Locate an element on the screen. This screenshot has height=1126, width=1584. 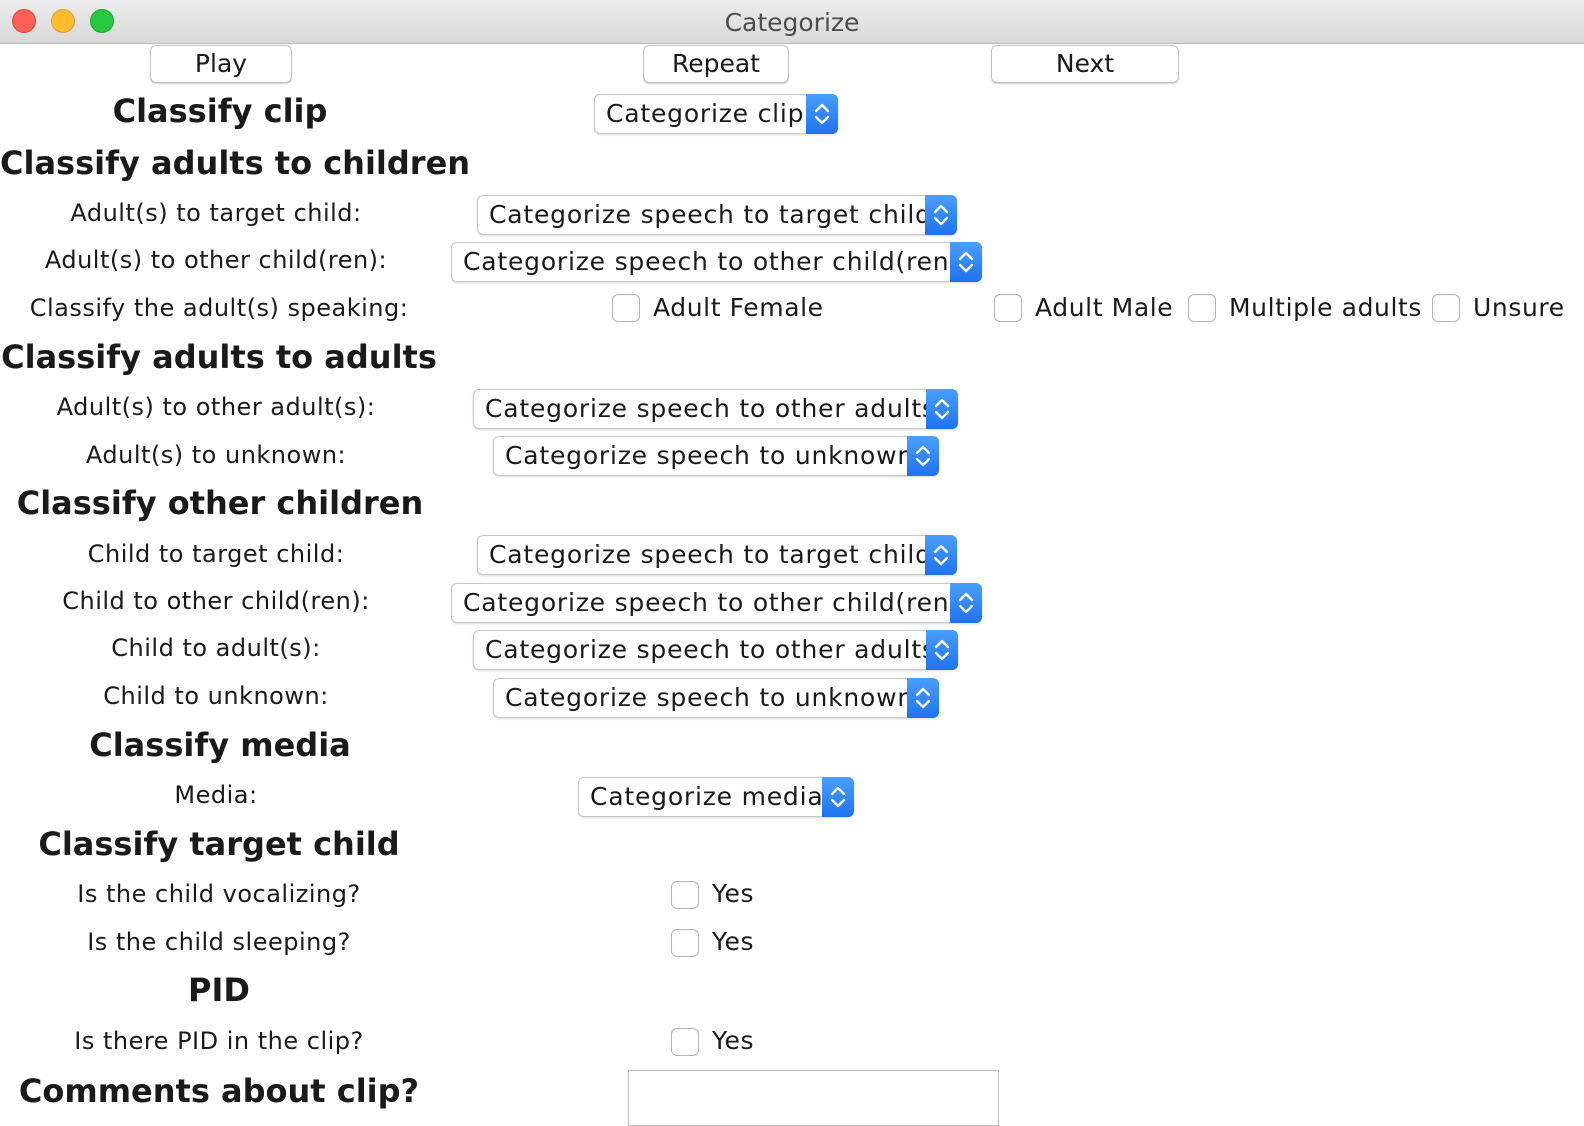
repeat-button: Repeat is located at coordinates (716, 64).